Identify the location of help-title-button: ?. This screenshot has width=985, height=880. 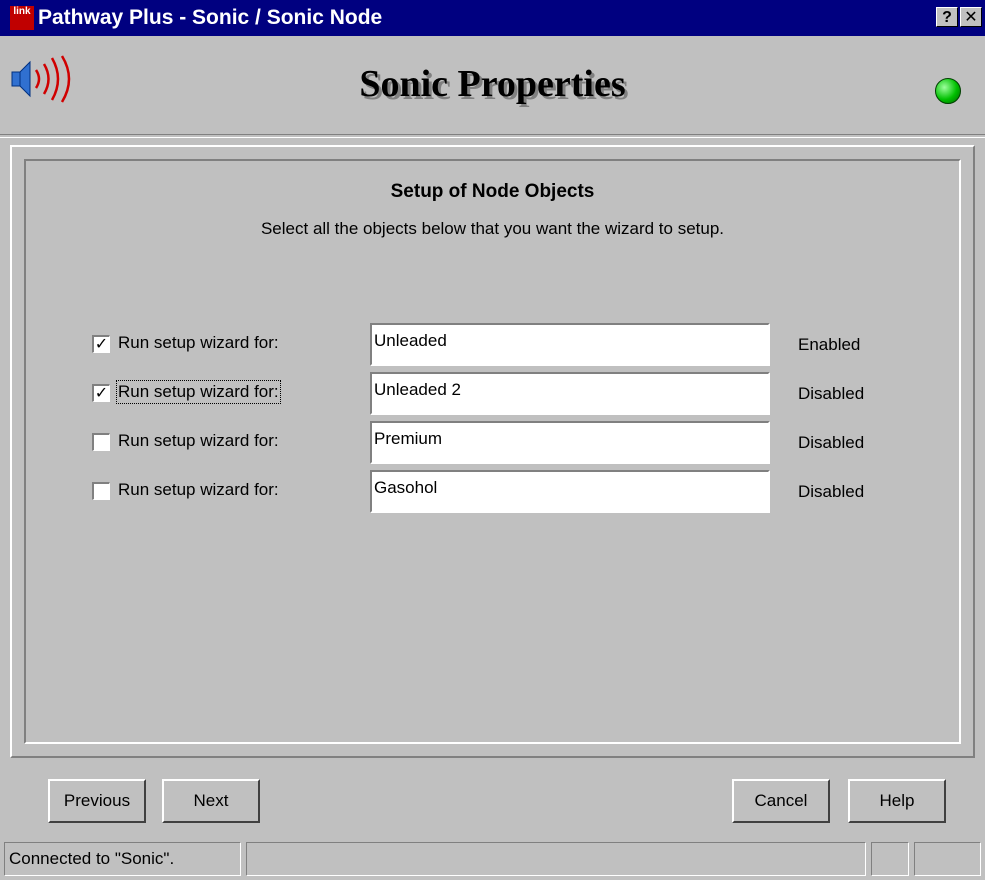
(947, 17).